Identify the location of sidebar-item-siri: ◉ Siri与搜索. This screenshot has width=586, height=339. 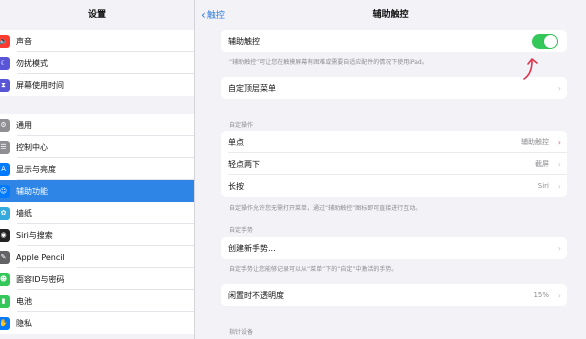
(97, 235).